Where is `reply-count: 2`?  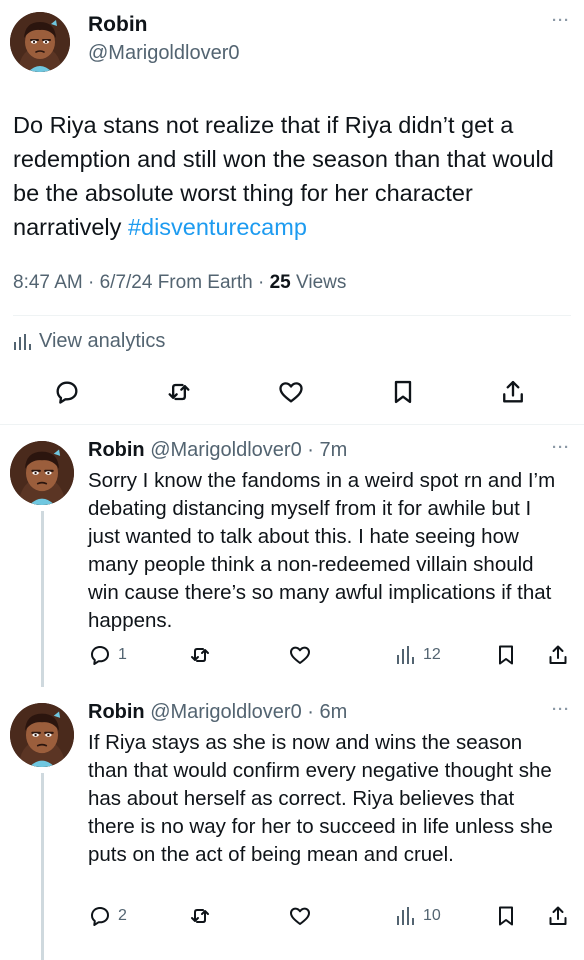 reply-count: 2 is located at coordinates (122, 915).